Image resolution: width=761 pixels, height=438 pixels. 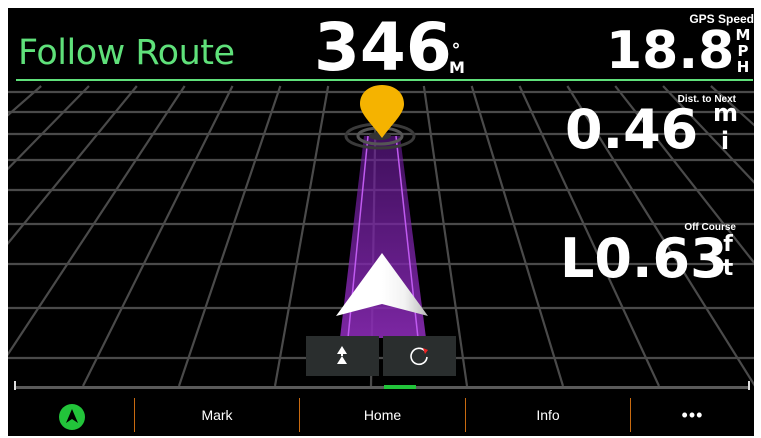 I want to click on bottom-toolbar: Mark Home Info •••, so click(x=381, y=415).